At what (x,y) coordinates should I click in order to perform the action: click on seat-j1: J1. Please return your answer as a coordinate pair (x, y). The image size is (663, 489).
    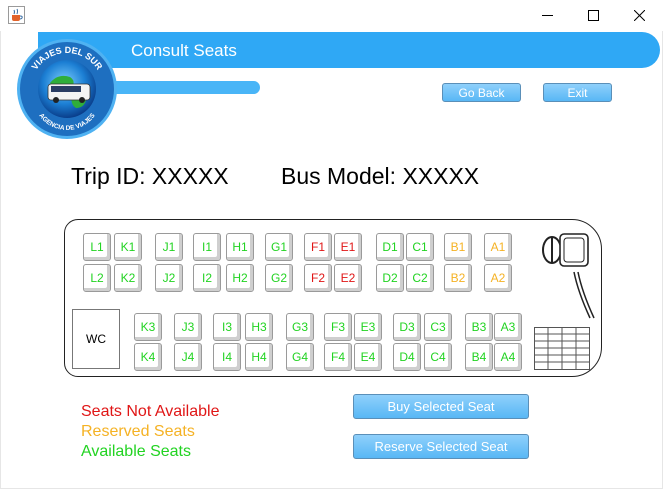
    Looking at the image, I should click on (169, 247).